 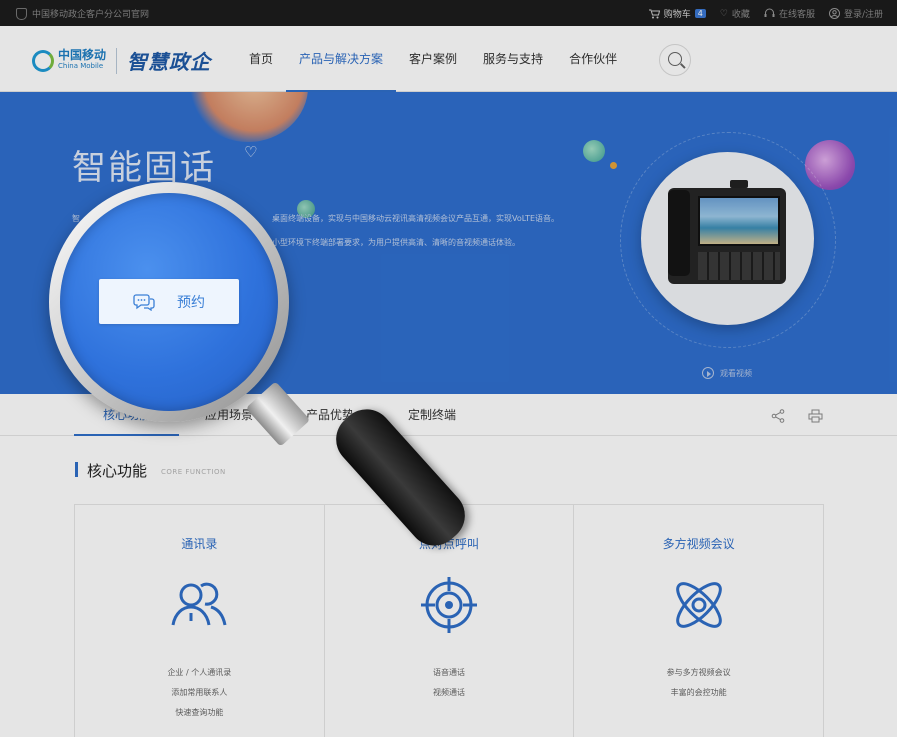 What do you see at coordinates (593, 59) in the screenshot?
I see `nav-item-partners: 合作伙伴` at bounding box center [593, 59].